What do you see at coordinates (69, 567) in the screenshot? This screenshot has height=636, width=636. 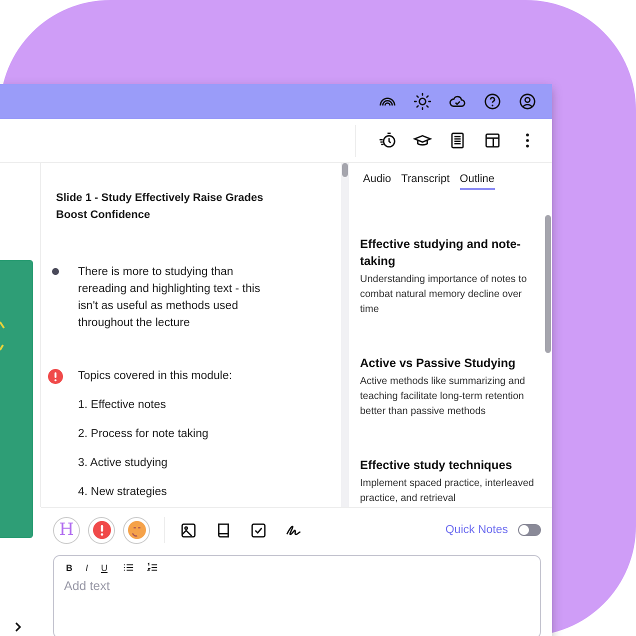 I see `format-button: B` at bounding box center [69, 567].